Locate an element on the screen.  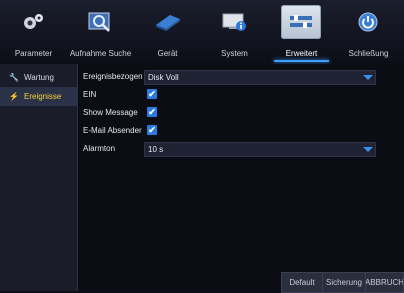
nav-parameter: Parameter is located at coordinates (33, 32).